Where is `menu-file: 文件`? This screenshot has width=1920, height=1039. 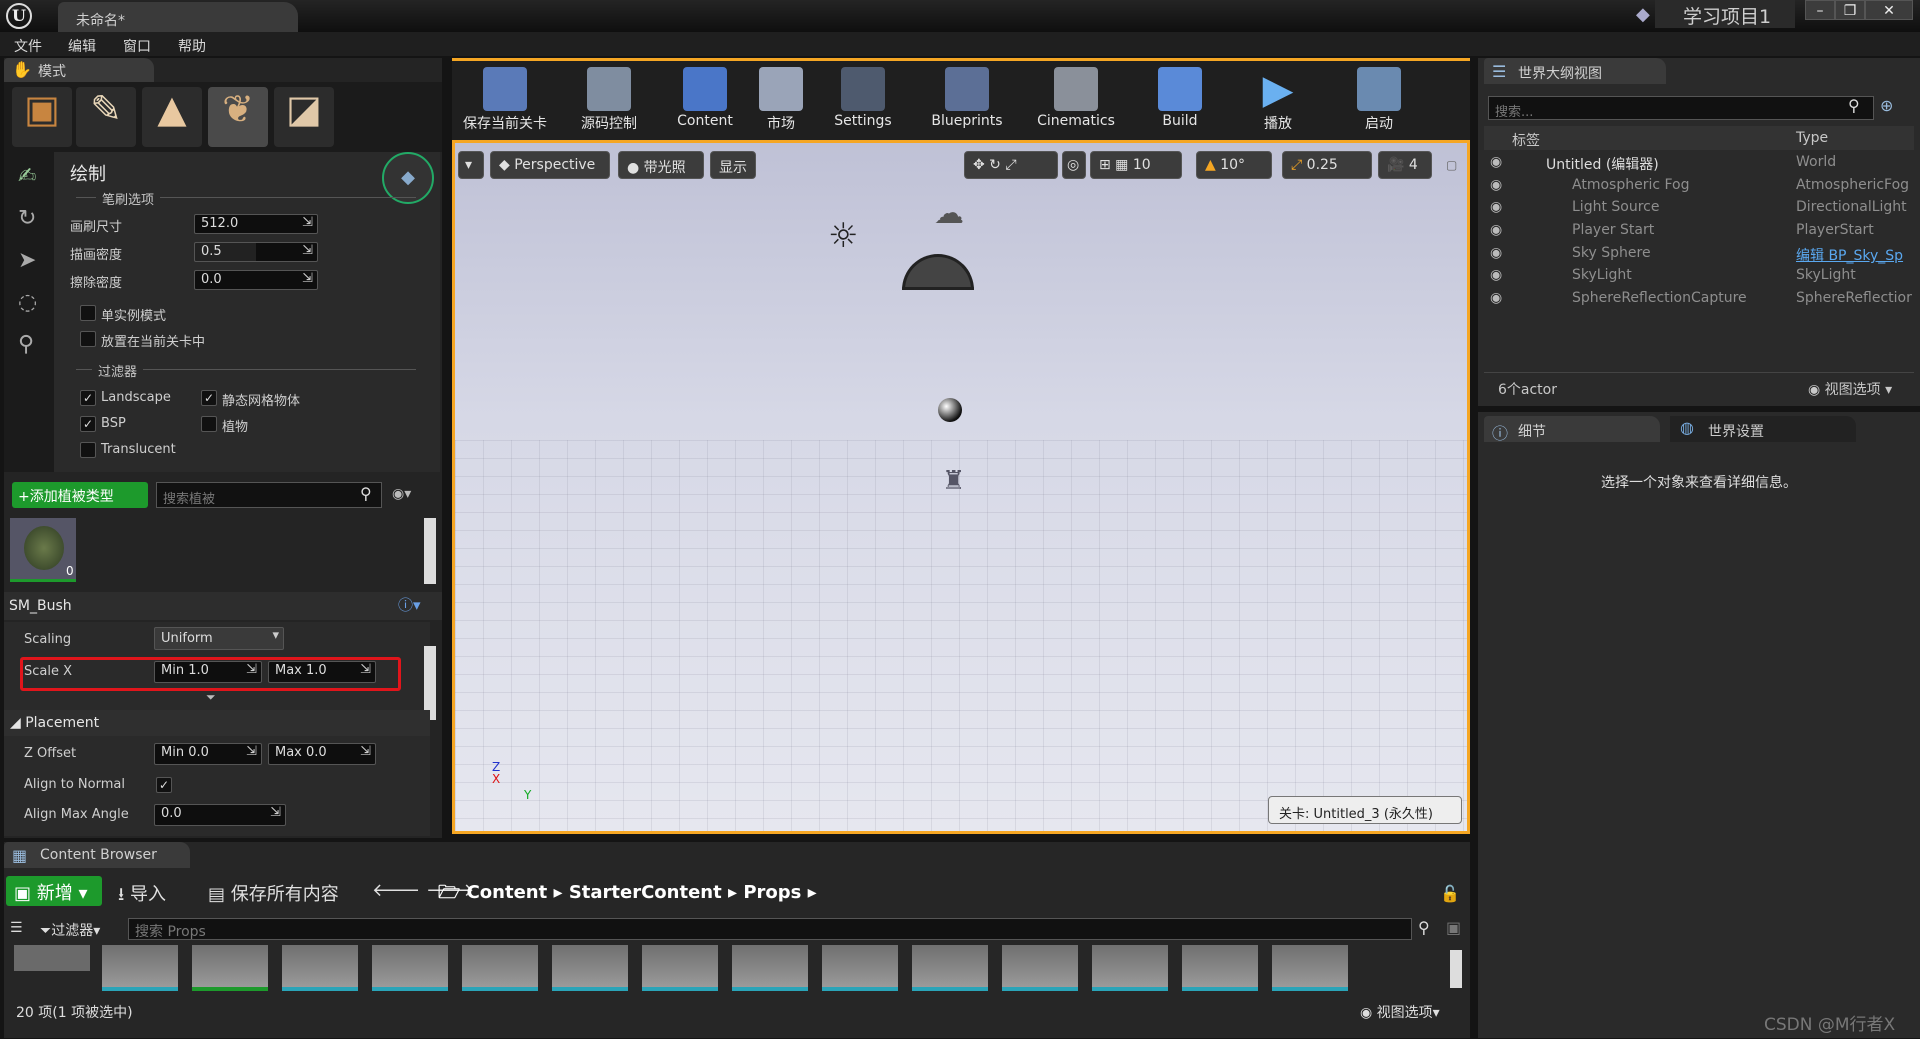 menu-file: 文件 is located at coordinates (28, 46).